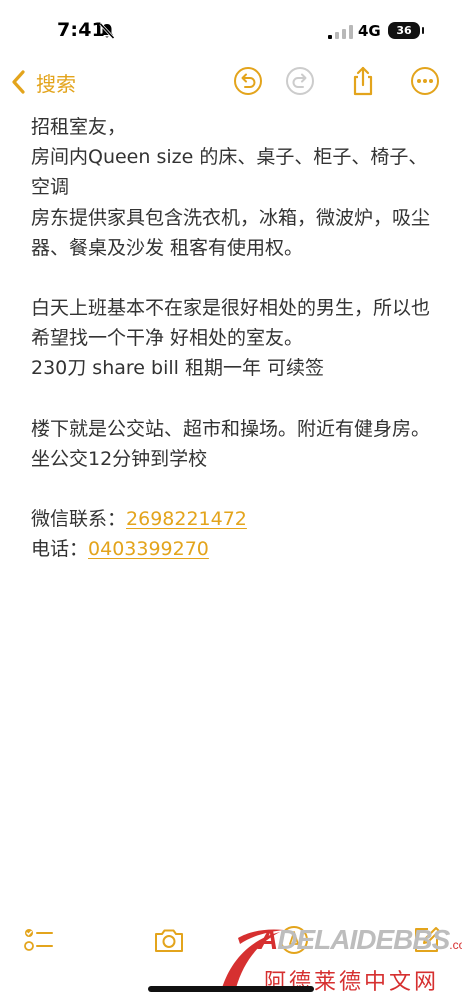  I want to click on note-line: 230刀 share bill 租期一年 可续签, so click(177, 368).